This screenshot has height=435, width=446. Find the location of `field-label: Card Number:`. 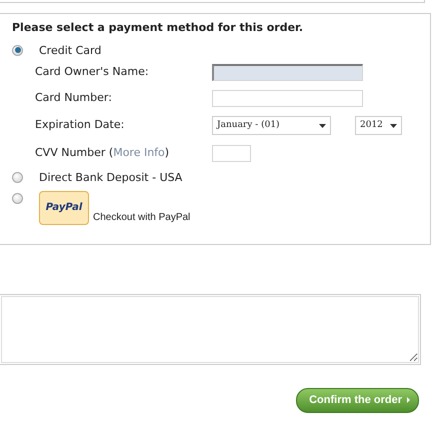

field-label: Card Number: is located at coordinates (74, 98).